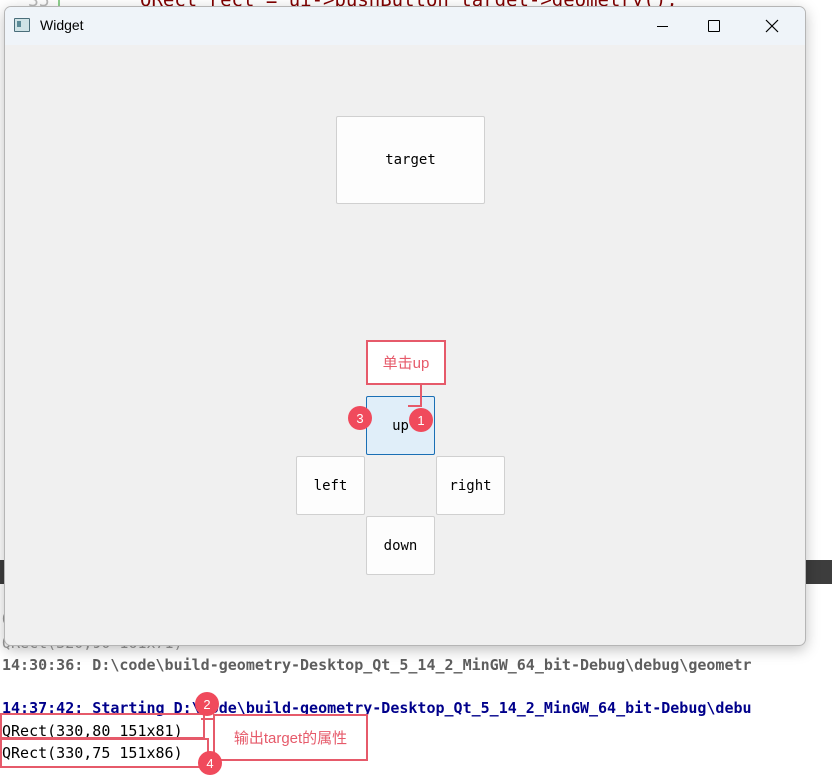  I want to click on right-button: right, so click(470, 485).